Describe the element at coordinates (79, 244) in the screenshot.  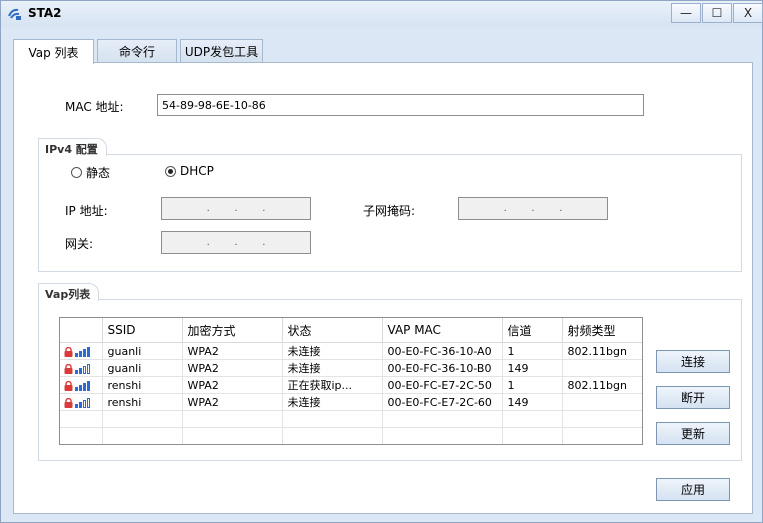
I see `gateway-label: 网关:` at that location.